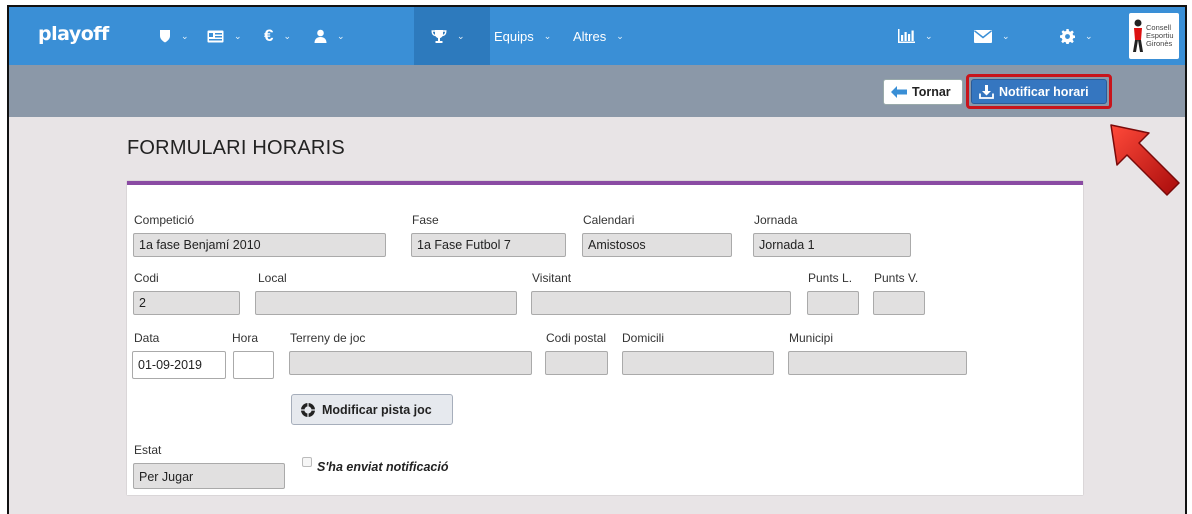 This screenshot has height=514, width=1192. What do you see at coordinates (1076, 36) in the screenshot?
I see `nav-menu-settings: ⌄` at bounding box center [1076, 36].